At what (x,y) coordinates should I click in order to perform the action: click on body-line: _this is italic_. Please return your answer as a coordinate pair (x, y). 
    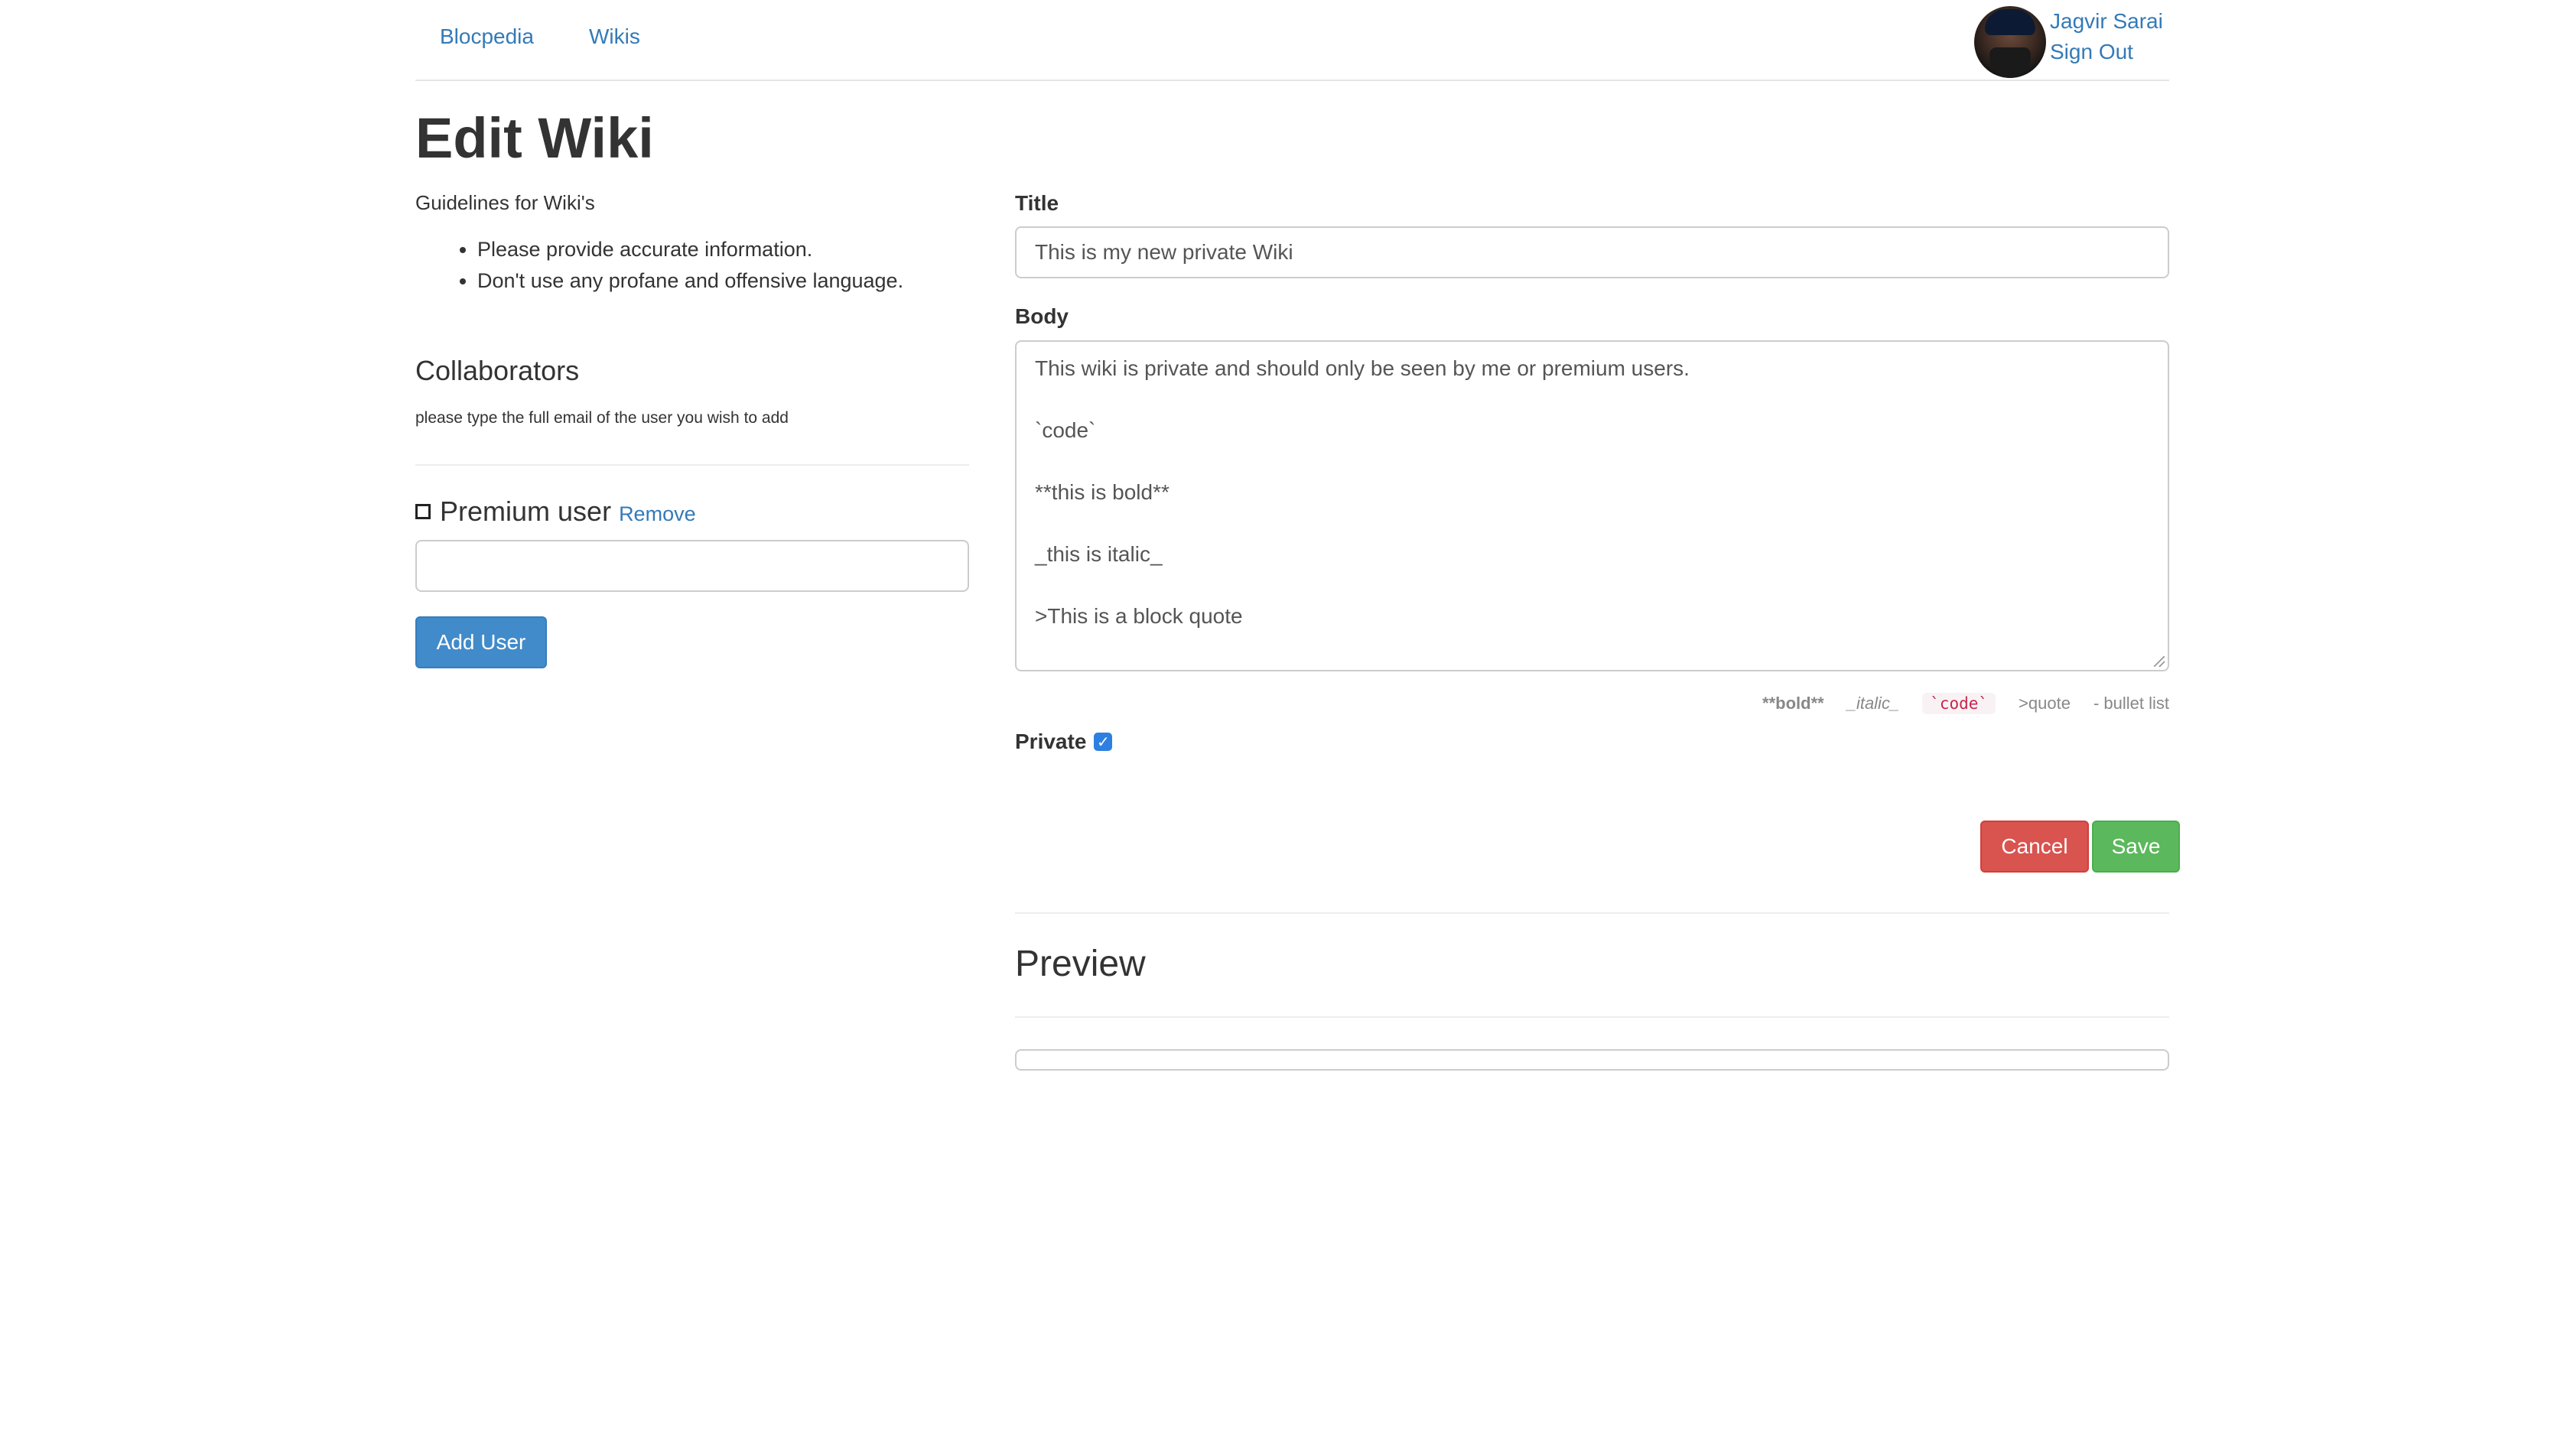
    Looking at the image, I should click on (1099, 554).